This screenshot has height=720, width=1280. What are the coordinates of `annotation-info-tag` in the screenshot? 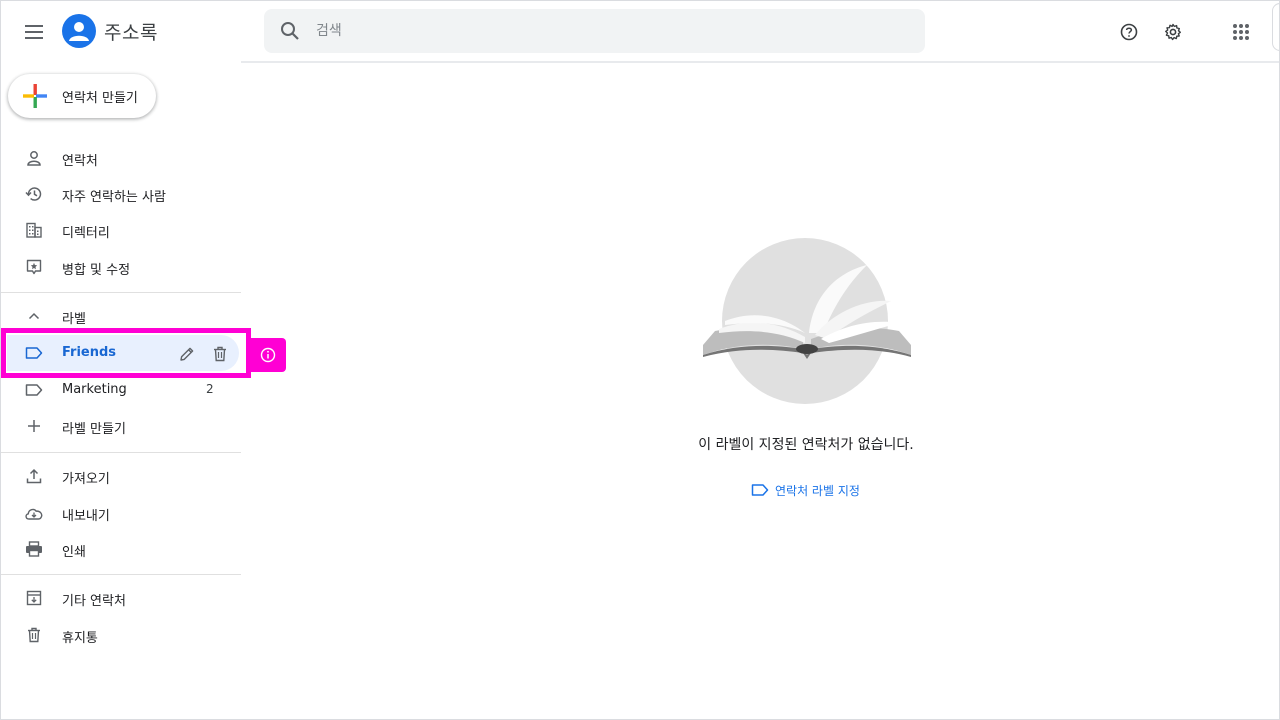 It's located at (268, 355).